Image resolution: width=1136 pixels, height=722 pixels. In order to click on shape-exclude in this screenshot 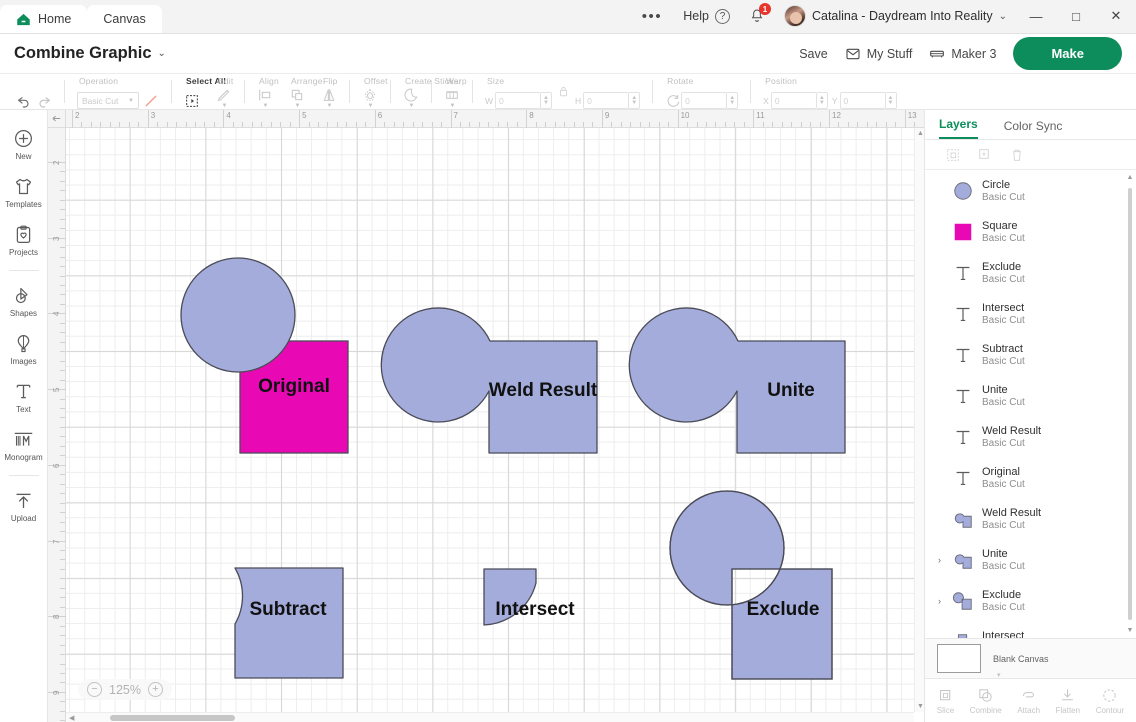, I will do `click(751, 585)`.